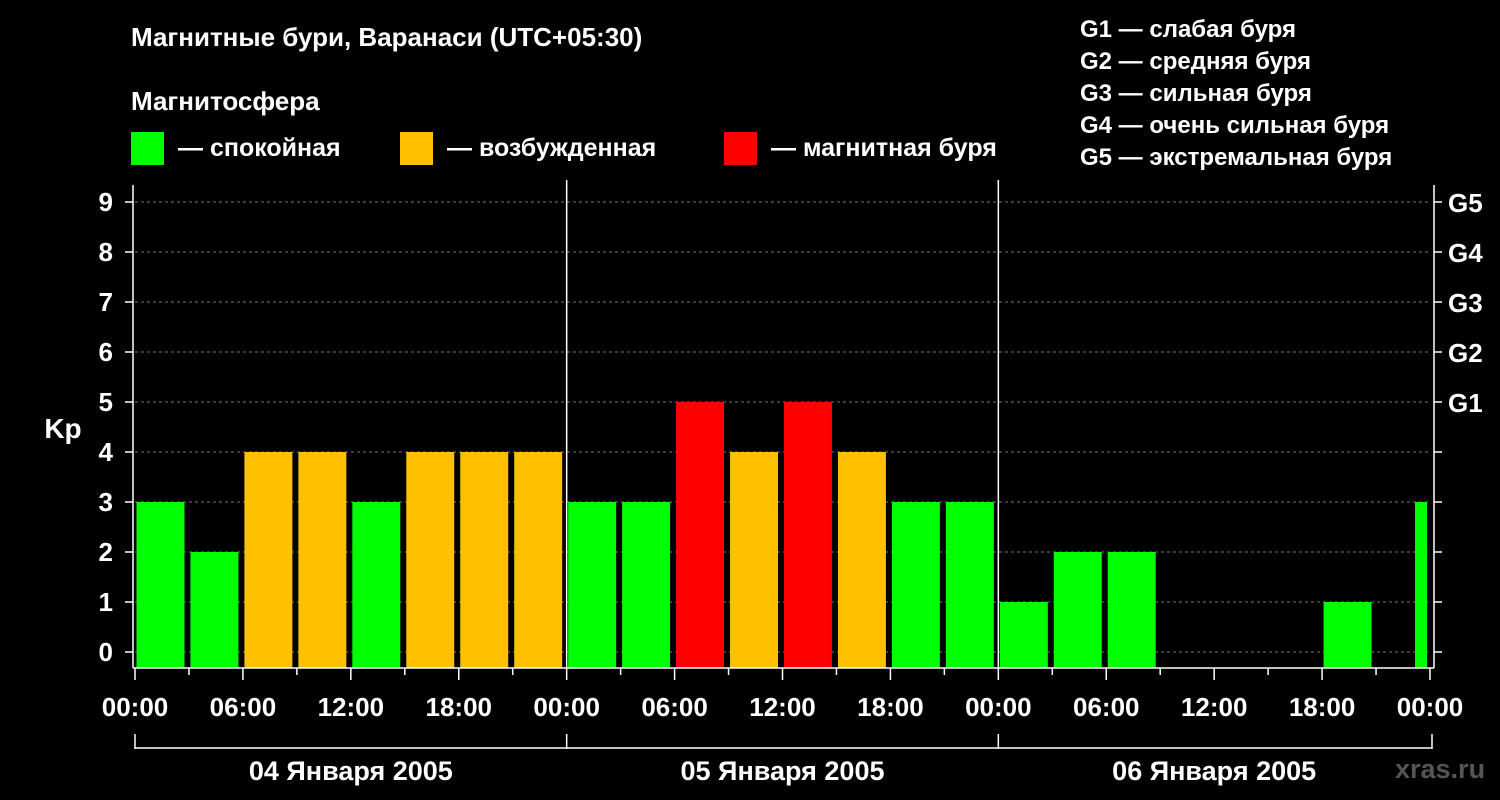 The width and height of the screenshot is (1500, 800). I want to click on x-tick-label-10: 12:00, so click(1214, 707).